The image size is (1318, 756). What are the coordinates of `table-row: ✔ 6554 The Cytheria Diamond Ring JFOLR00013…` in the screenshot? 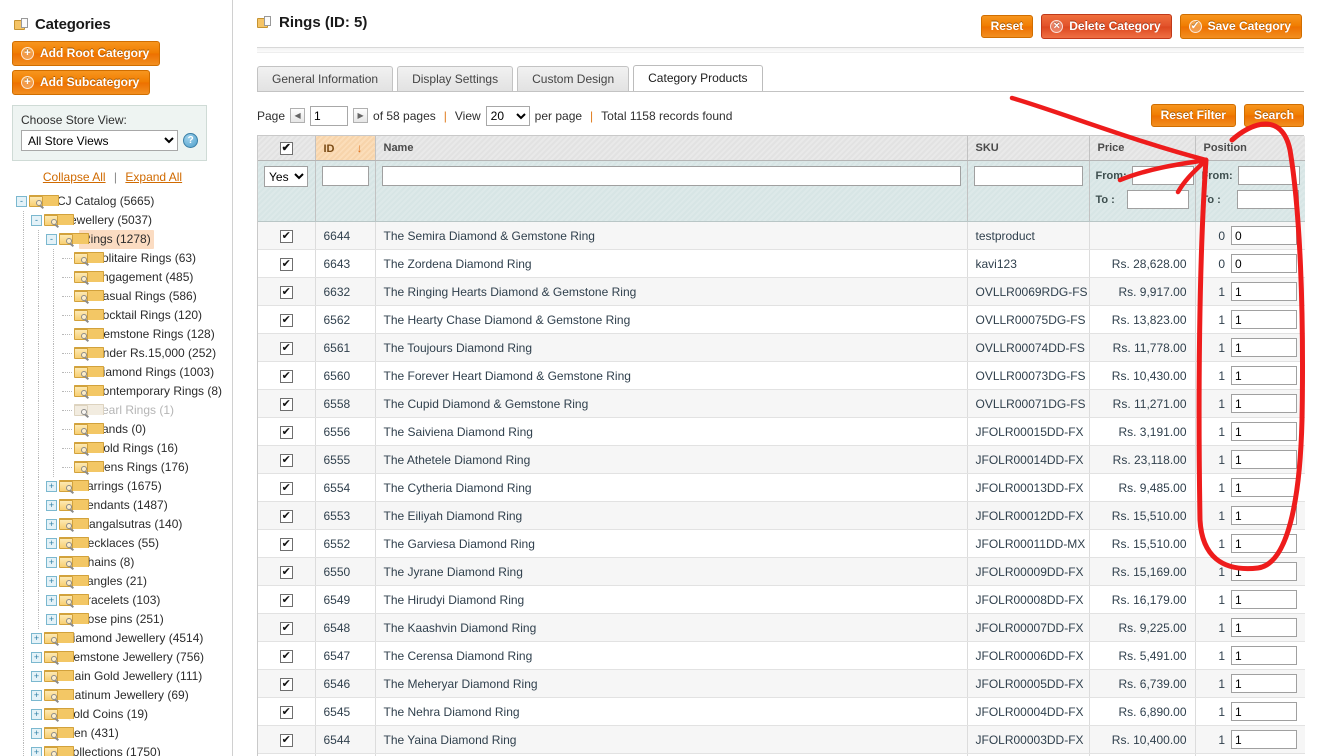 It's located at (781, 487).